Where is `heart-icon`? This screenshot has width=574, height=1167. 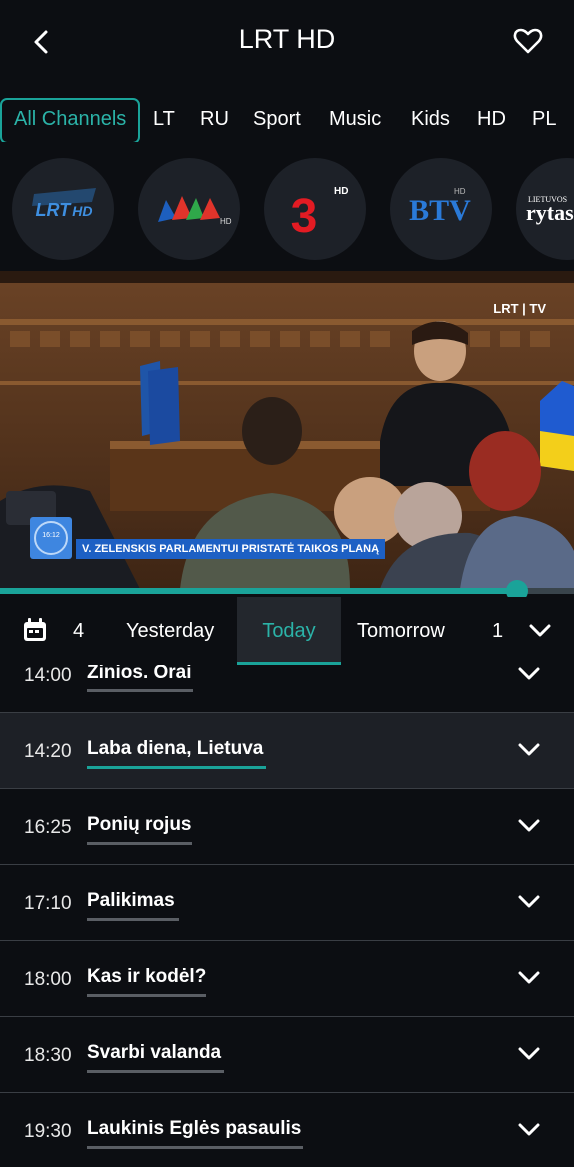 heart-icon is located at coordinates (528, 41).